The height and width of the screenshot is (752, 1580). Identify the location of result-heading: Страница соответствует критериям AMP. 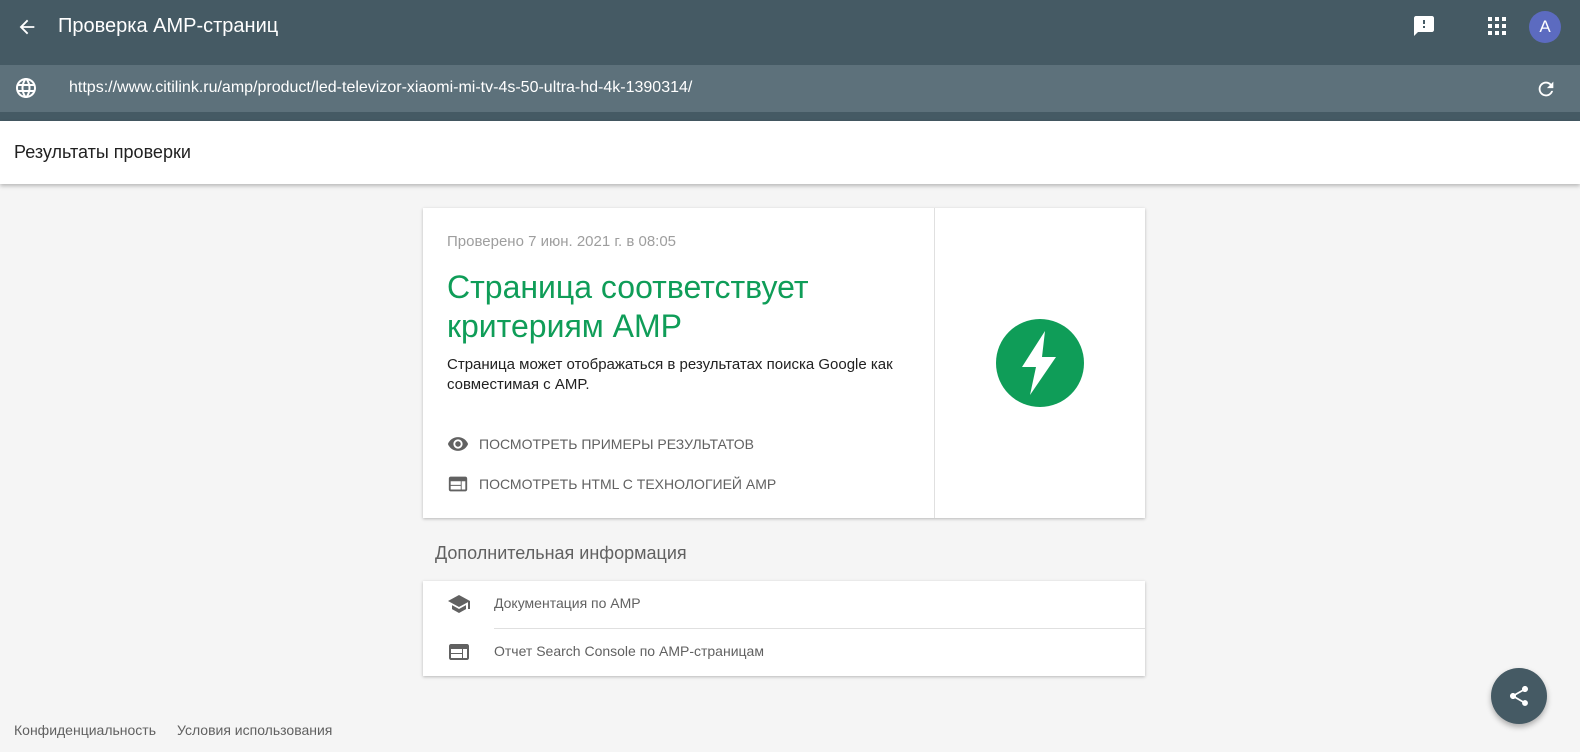
(628, 306).